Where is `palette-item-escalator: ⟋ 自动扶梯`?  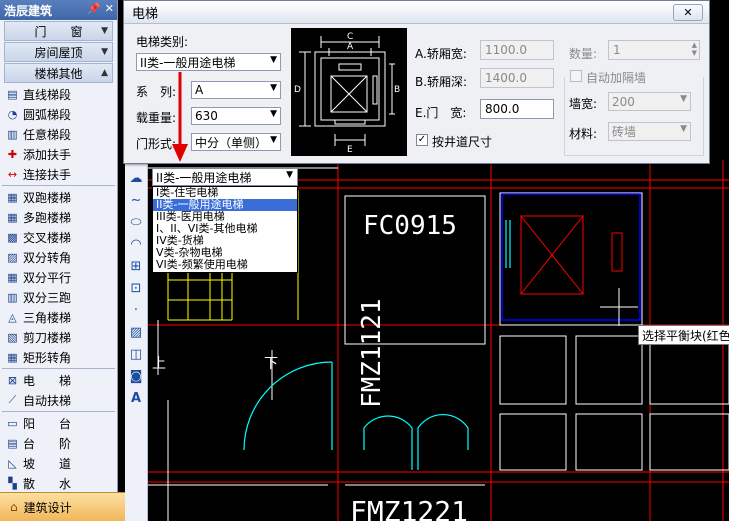 palette-item-escalator: ⟋ 自动扶梯 is located at coordinates (58, 400).